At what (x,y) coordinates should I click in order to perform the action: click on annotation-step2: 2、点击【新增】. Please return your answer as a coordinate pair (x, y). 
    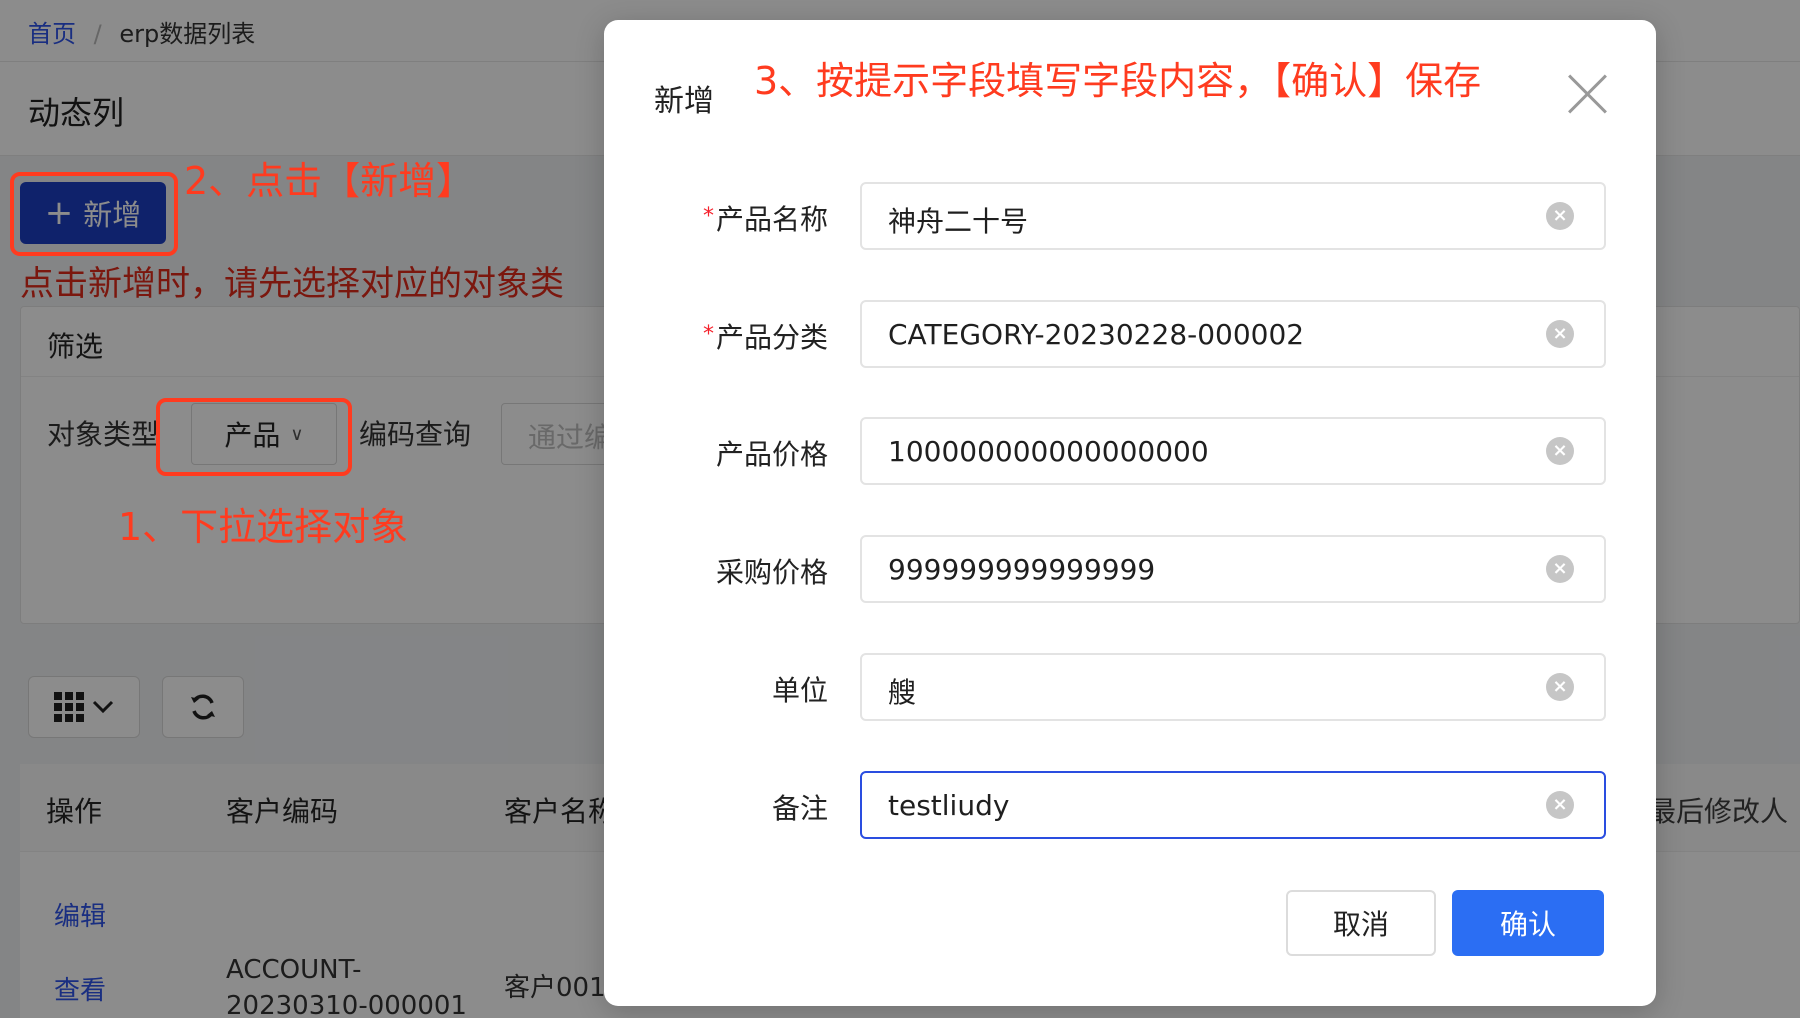
    Looking at the image, I should click on (329, 181).